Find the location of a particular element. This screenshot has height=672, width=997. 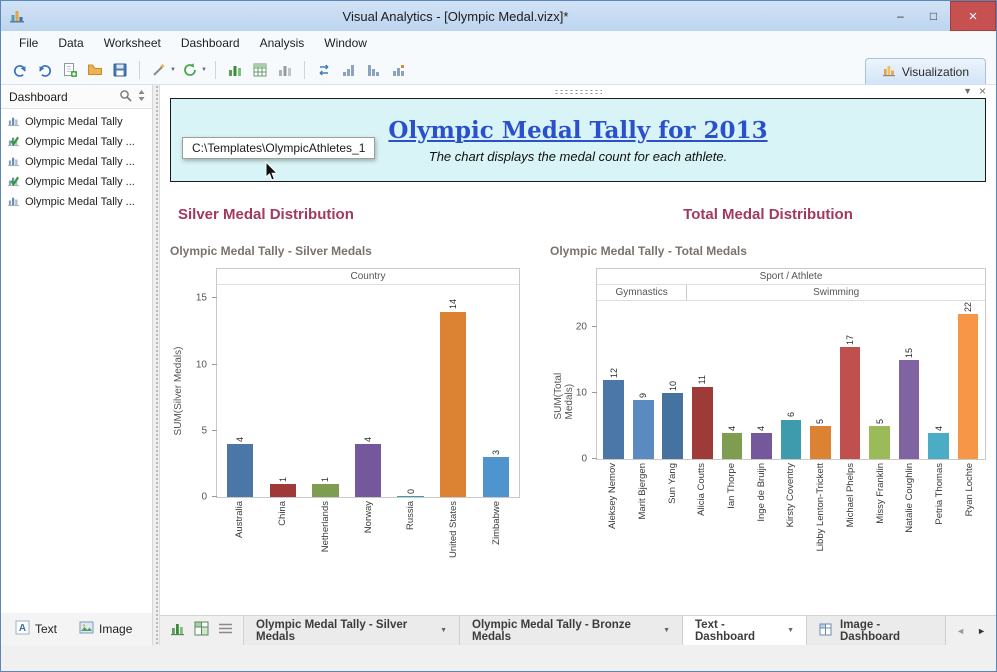

group-header: Gymnastics is located at coordinates (641, 292).